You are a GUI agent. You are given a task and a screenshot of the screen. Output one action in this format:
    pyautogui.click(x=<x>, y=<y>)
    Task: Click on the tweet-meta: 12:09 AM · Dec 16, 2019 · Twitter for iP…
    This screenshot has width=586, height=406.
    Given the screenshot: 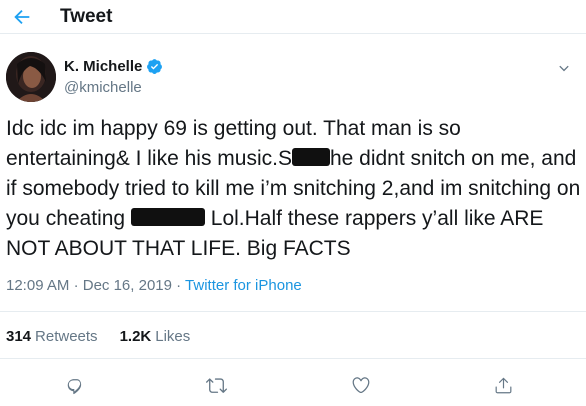 What is the action you would take?
    pyautogui.click(x=154, y=285)
    